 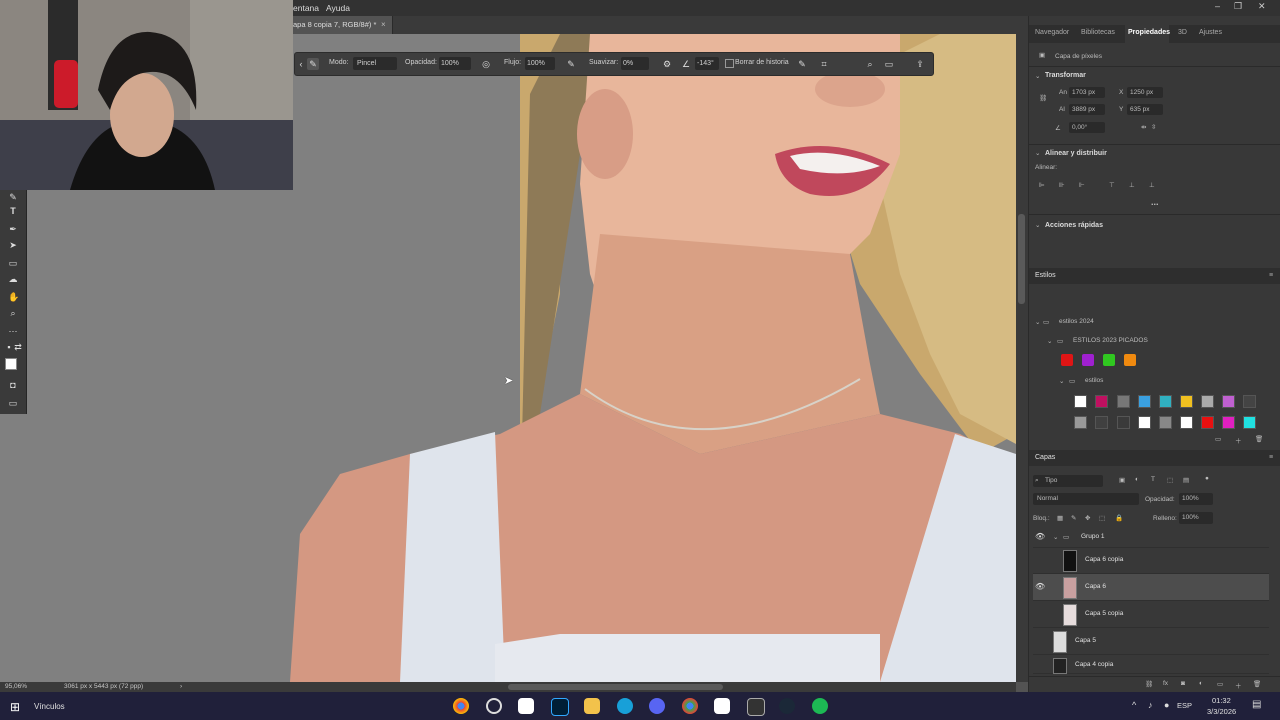 What do you see at coordinates (1145, 109) in the screenshot?
I see `y-field: 635 px` at bounding box center [1145, 109].